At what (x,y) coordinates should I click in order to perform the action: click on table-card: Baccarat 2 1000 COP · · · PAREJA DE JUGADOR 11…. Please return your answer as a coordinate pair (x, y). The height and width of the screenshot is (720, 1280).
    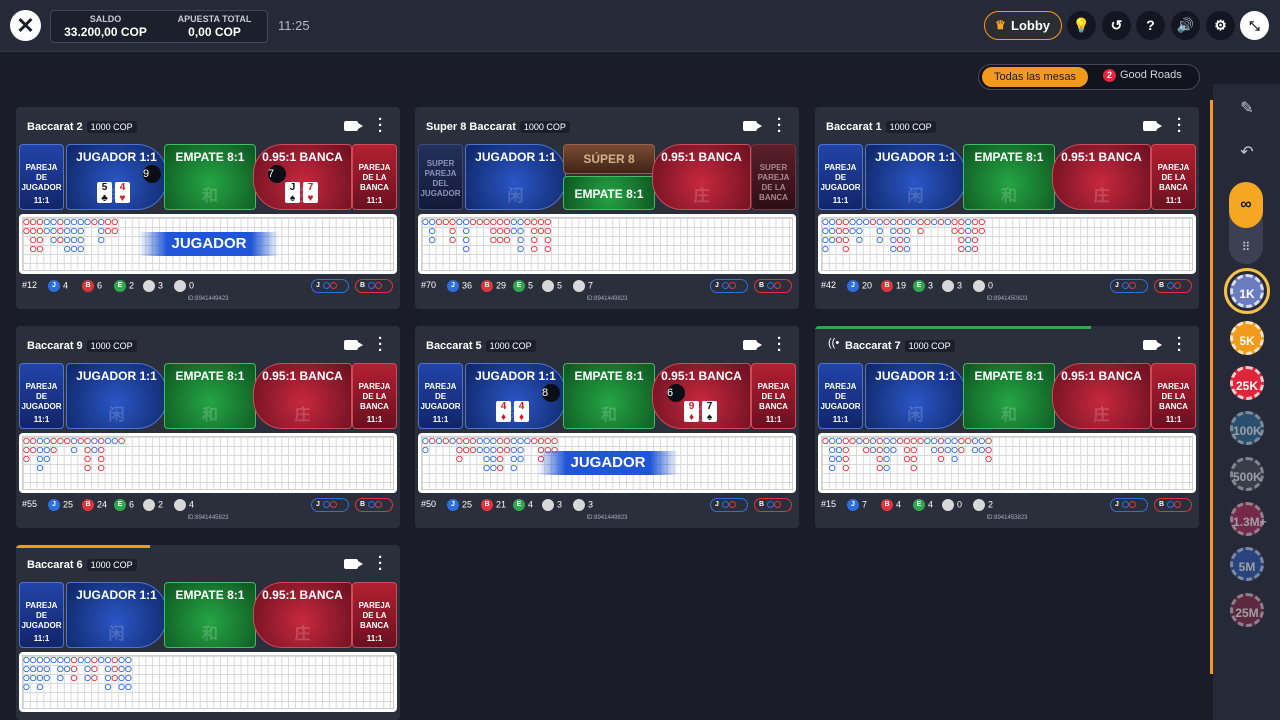
    Looking at the image, I should click on (208, 208).